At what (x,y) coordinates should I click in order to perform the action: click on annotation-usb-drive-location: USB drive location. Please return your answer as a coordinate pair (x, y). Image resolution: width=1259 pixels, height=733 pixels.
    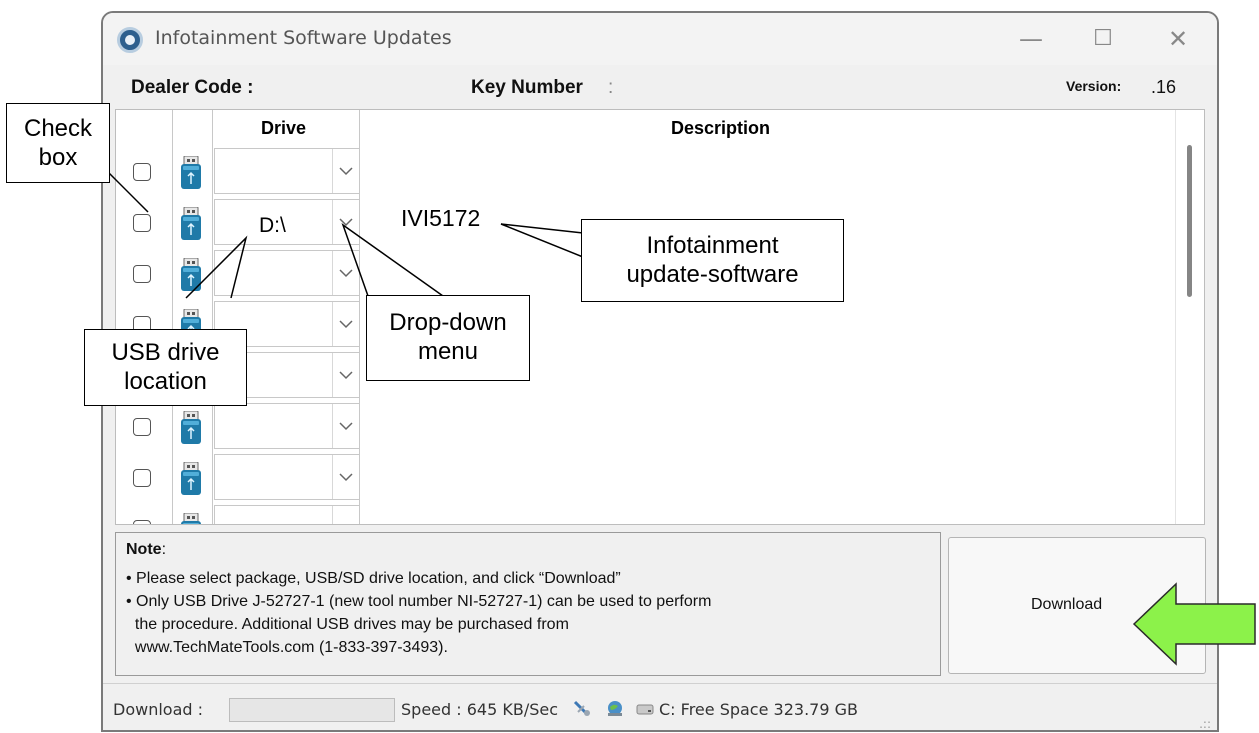
    Looking at the image, I should click on (165, 367).